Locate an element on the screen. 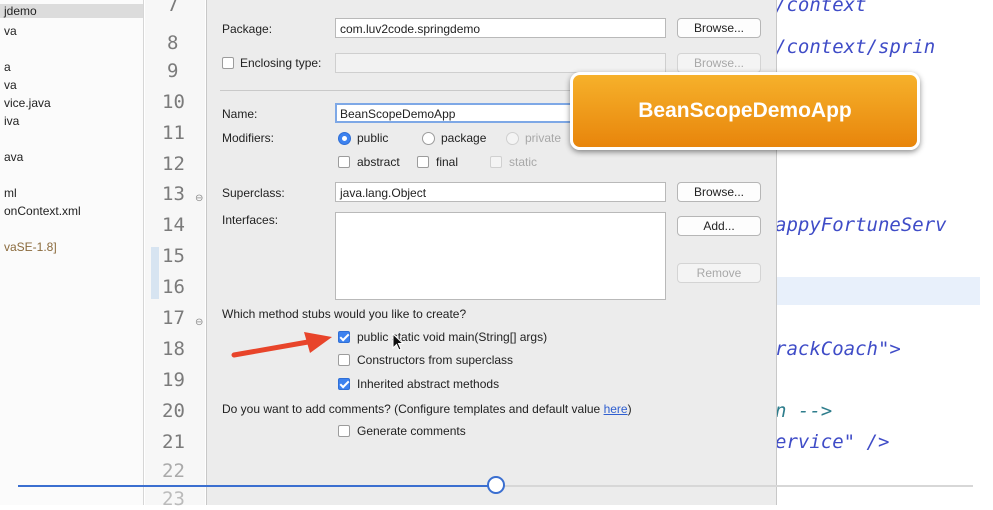  code-line: /context/sprin is located at coordinates (855, 47).